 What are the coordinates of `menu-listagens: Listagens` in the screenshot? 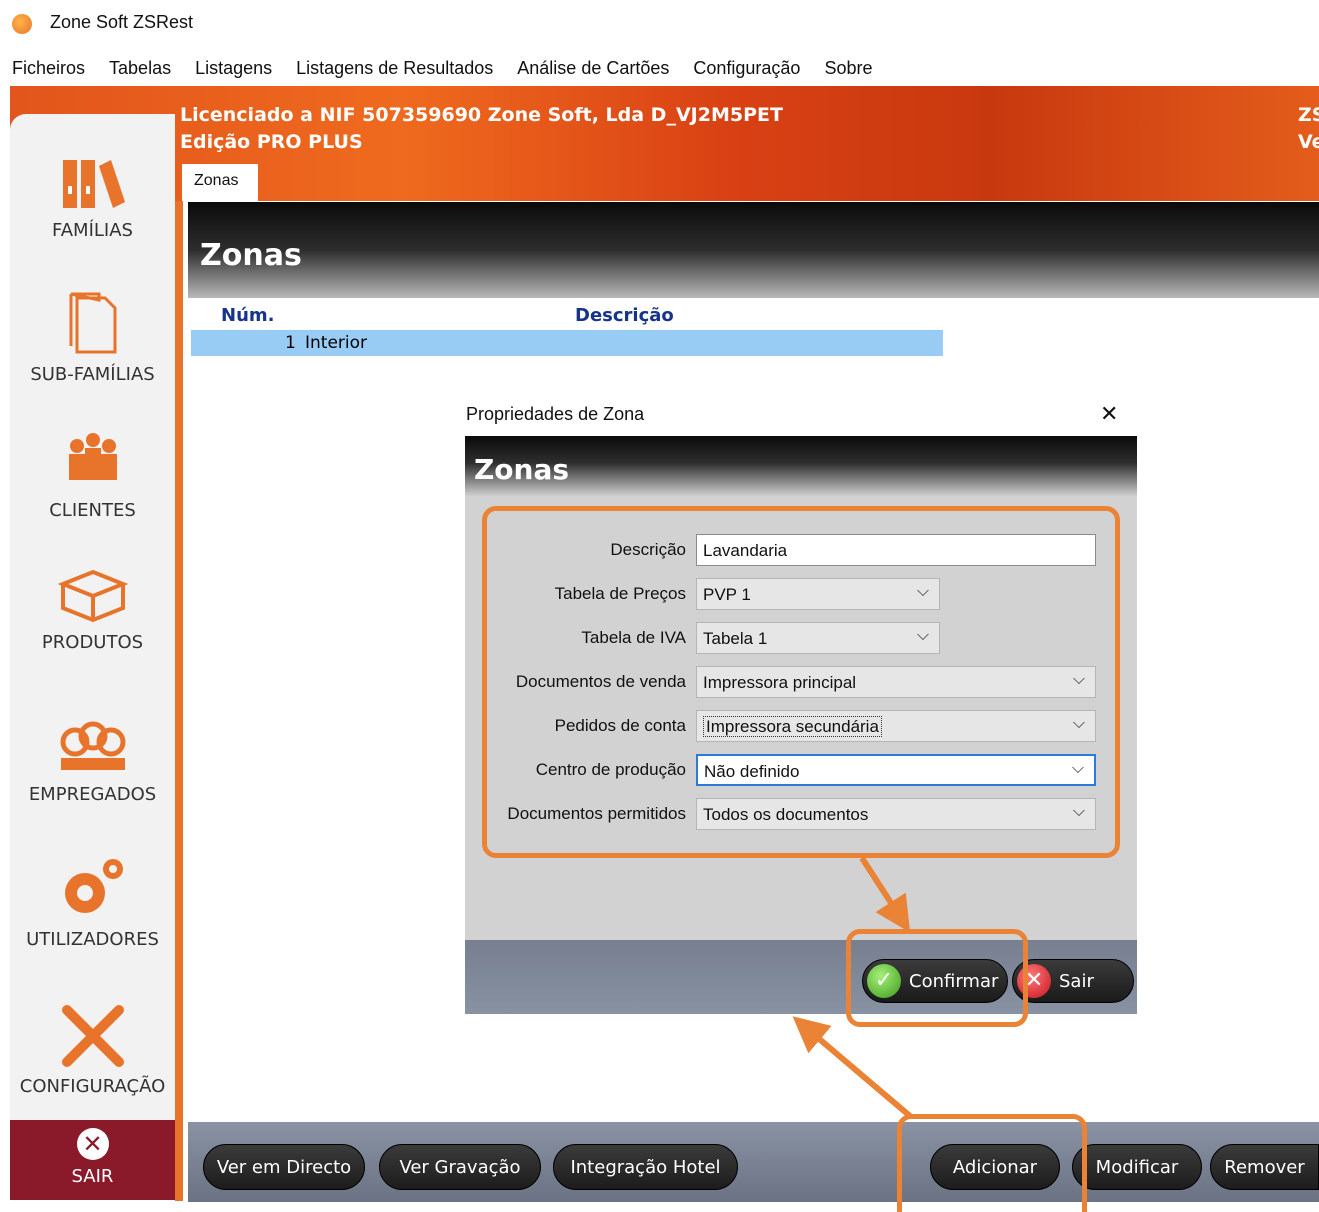 It's located at (233, 68).